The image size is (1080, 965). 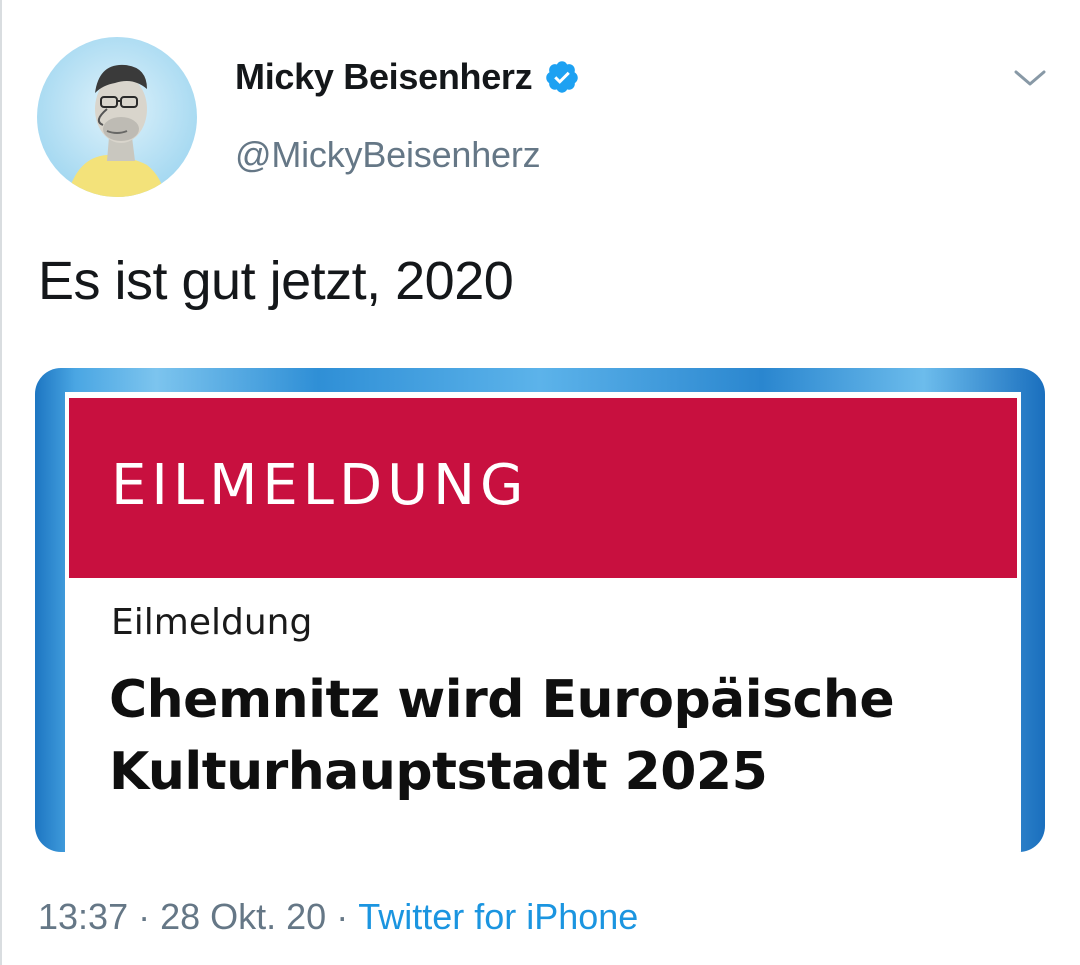 I want to click on verified-badge-icon, so click(x=562, y=77).